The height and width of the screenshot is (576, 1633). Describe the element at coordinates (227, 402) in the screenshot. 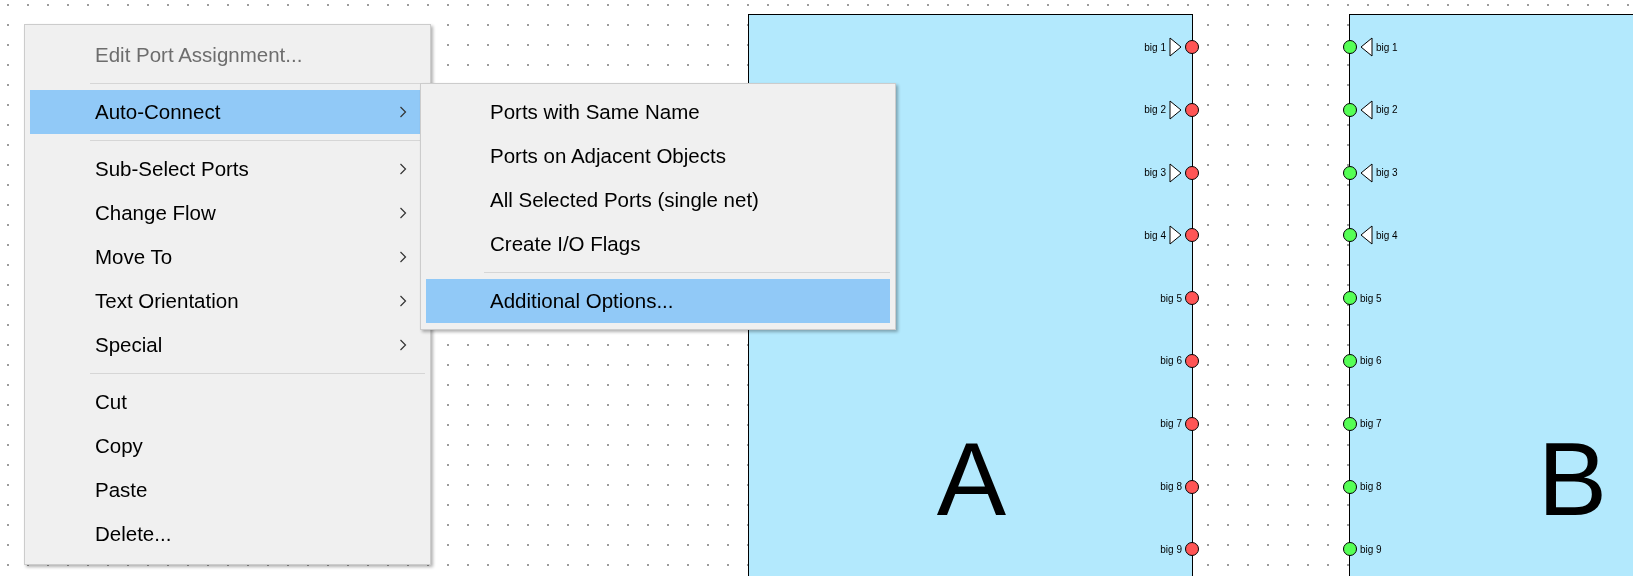

I see `menu-item: Cut` at that location.